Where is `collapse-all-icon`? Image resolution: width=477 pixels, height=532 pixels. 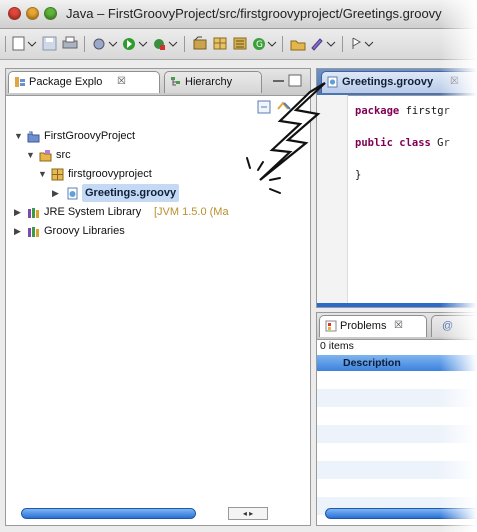
collapse-all-icon is located at coordinates (264, 107).